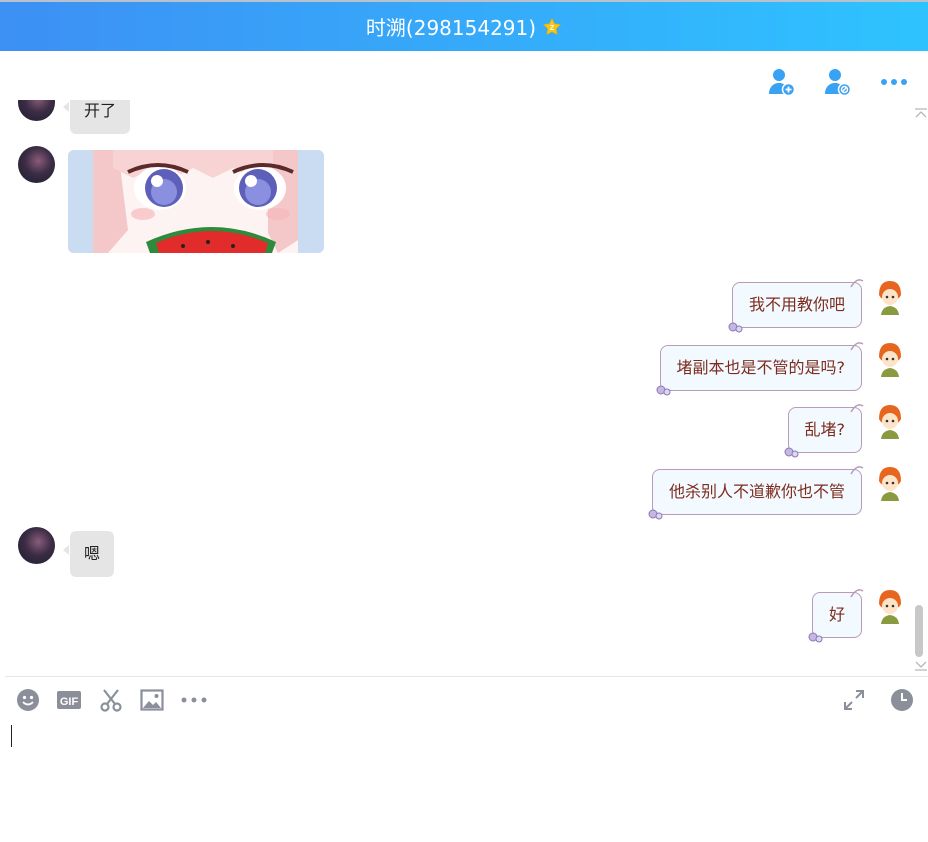  I want to click on anime-girl-sticker, so click(196, 201).